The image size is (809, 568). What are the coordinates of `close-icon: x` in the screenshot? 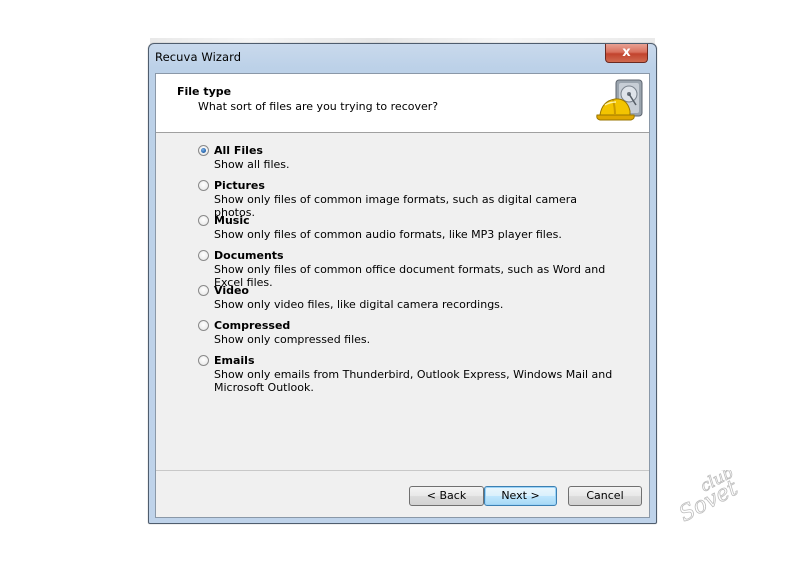 It's located at (626, 52).